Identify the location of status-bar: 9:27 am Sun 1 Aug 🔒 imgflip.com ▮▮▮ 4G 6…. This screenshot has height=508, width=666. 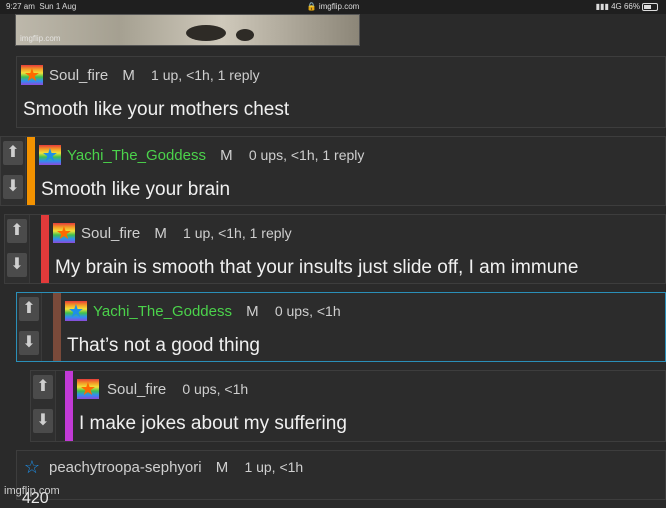
(333, 7).